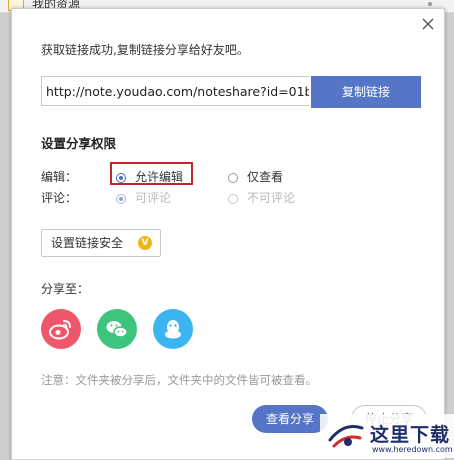  Describe the element at coordinates (412, 449) in the screenshot. I see `watermark-url: www.heredown.com` at that location.